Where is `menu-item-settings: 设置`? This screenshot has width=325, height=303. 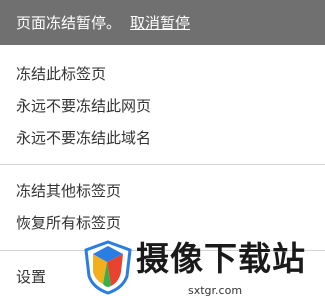
menu-item-settings: 设置 is located at coordinates (31, 277).